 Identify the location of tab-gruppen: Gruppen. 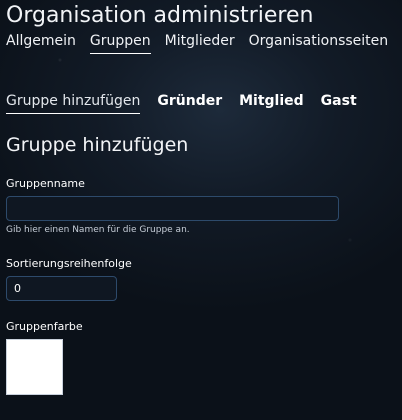
(120, 43).